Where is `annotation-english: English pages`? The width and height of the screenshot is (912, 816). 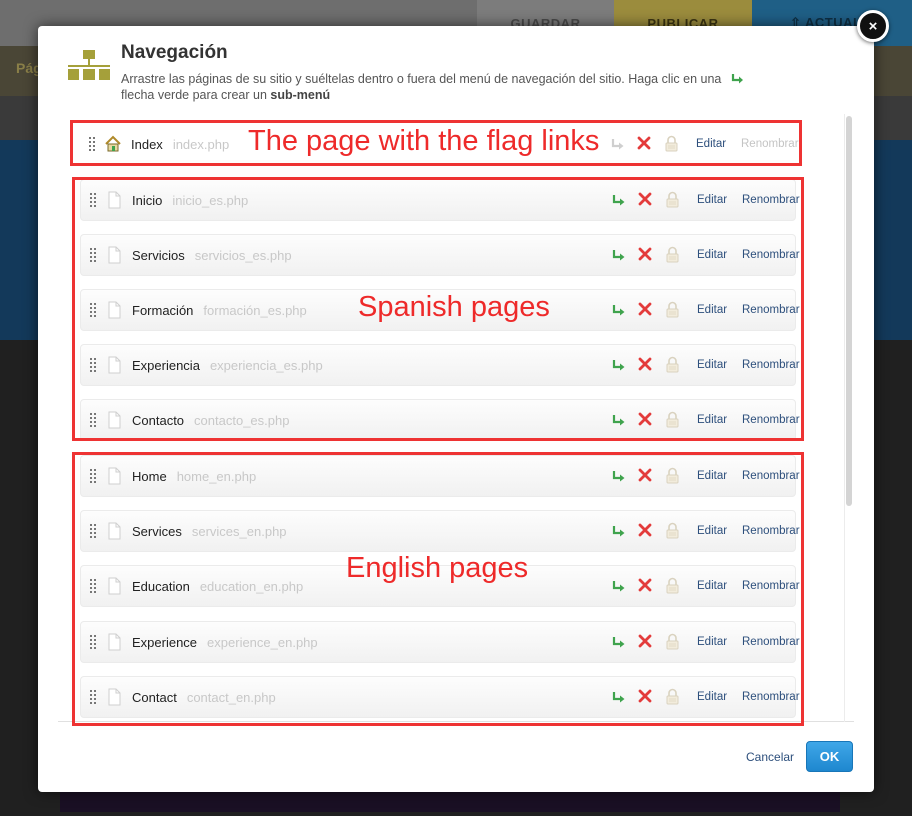 annotation-english: English pages is located at coordinates (437, 568).